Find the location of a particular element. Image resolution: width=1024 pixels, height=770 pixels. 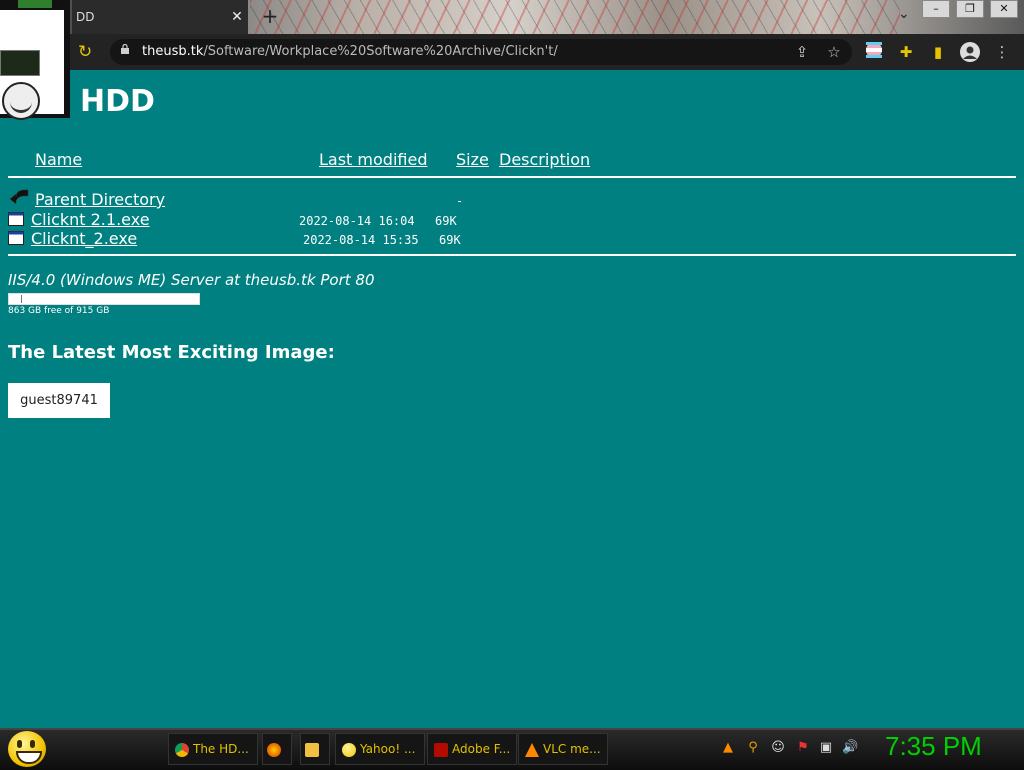

trollface-image is located at coordinates (21, 101).